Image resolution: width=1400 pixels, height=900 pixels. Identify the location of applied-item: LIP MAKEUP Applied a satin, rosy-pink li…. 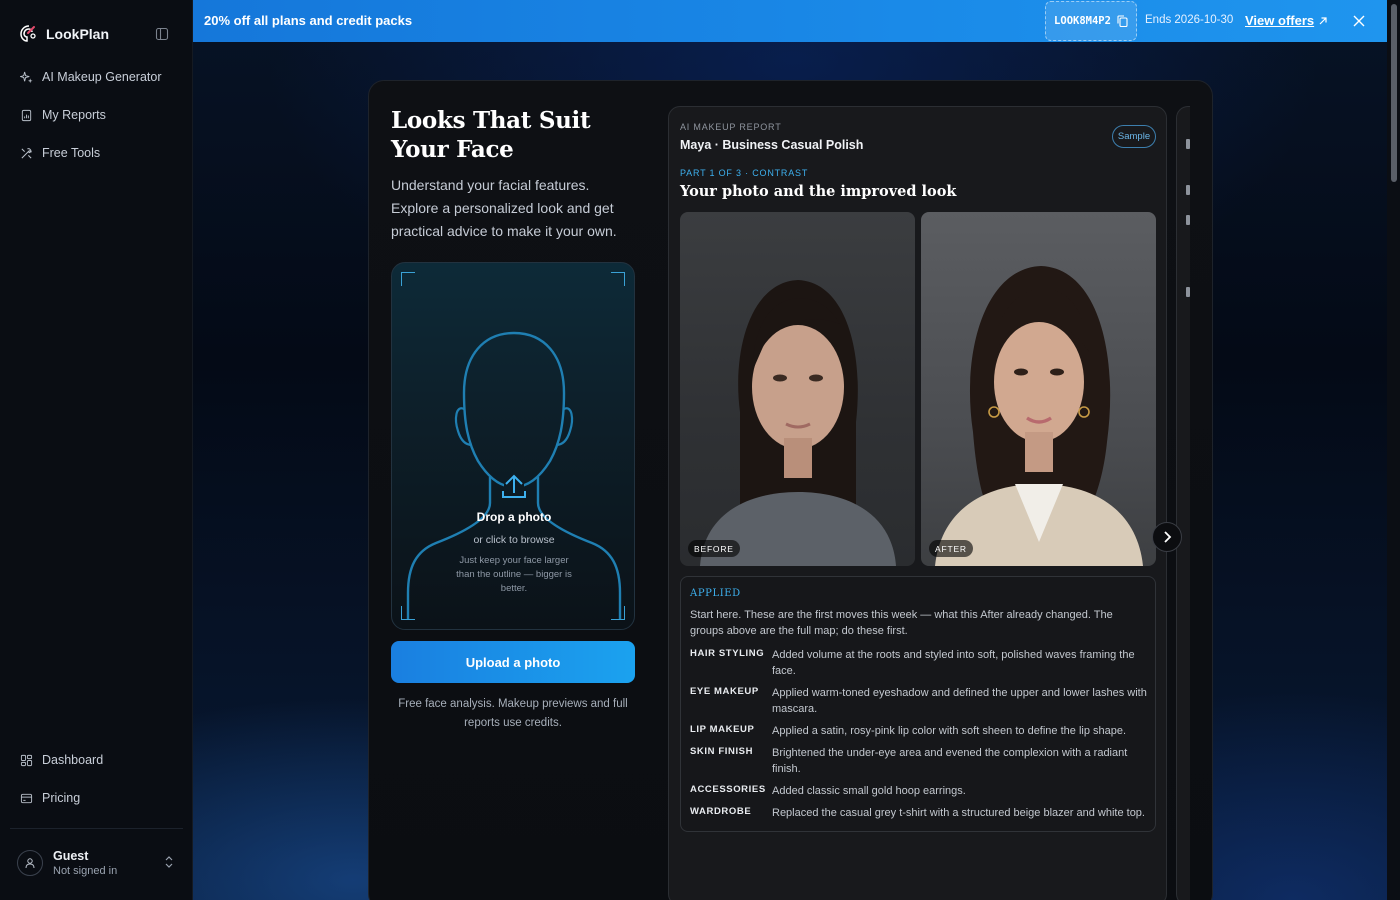
(920, 731).